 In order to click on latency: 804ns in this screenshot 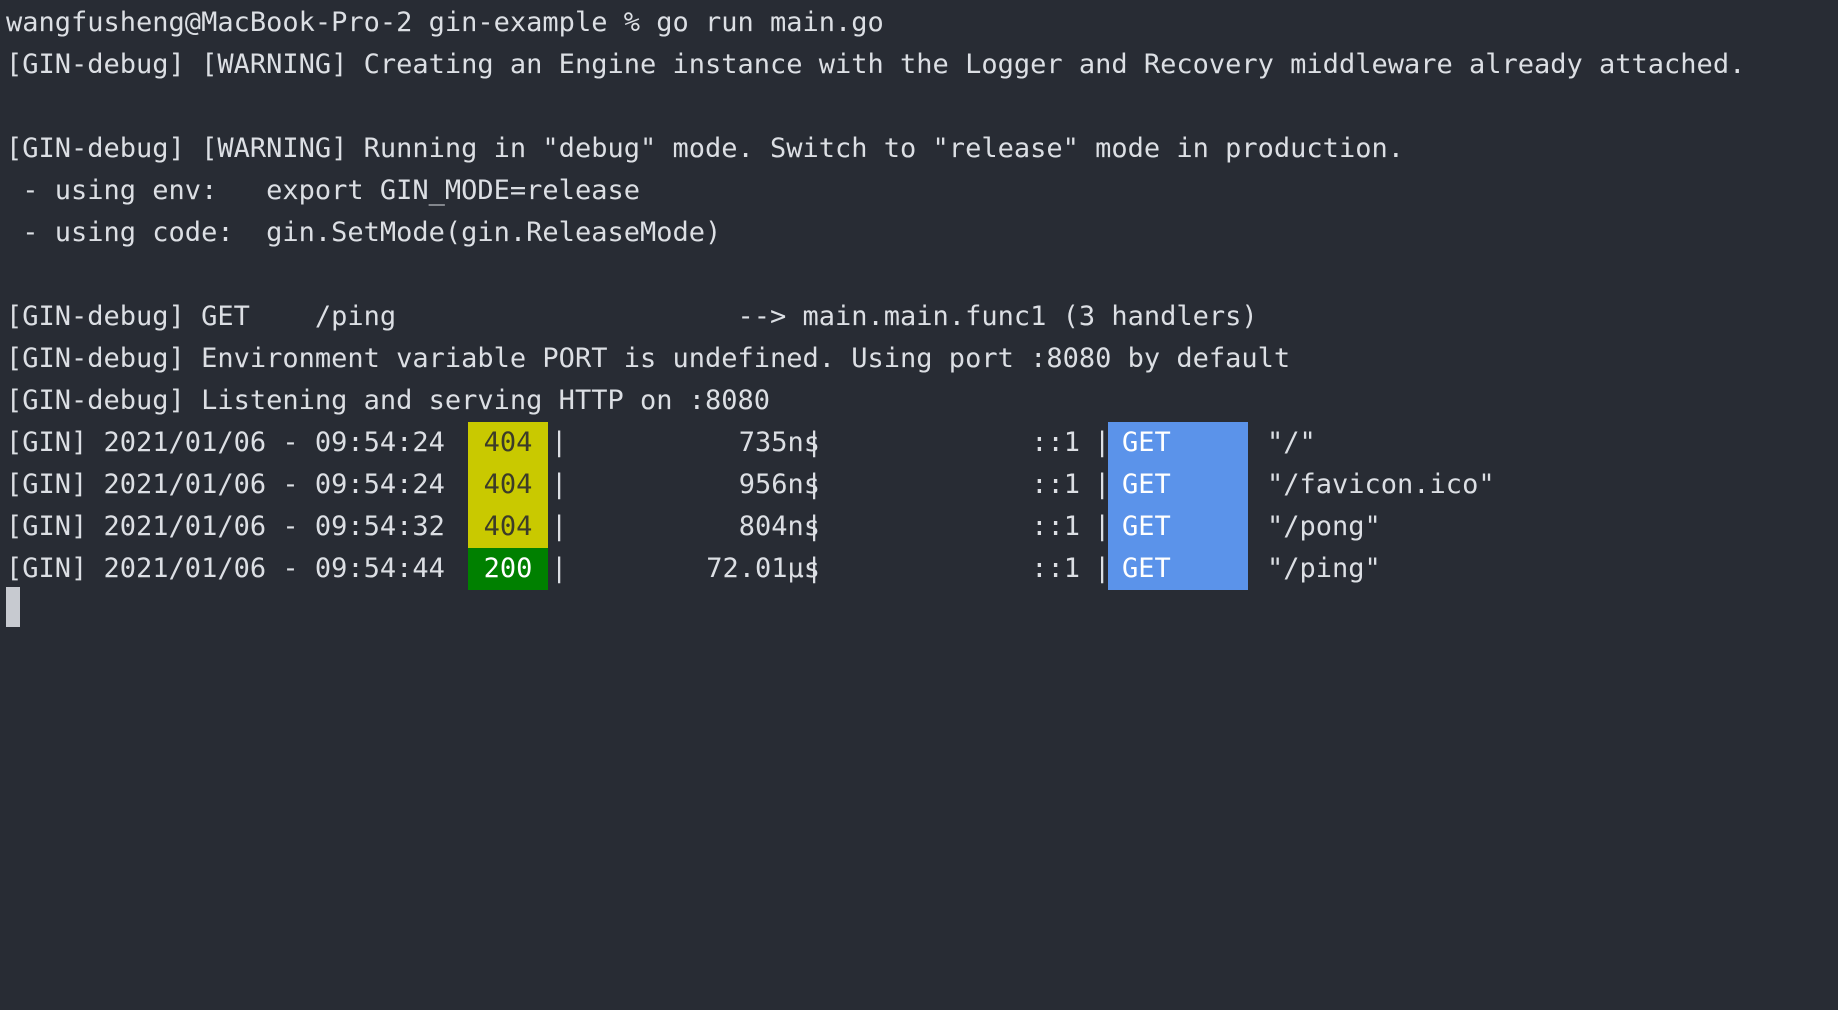, I will do `click(779, 526)`.